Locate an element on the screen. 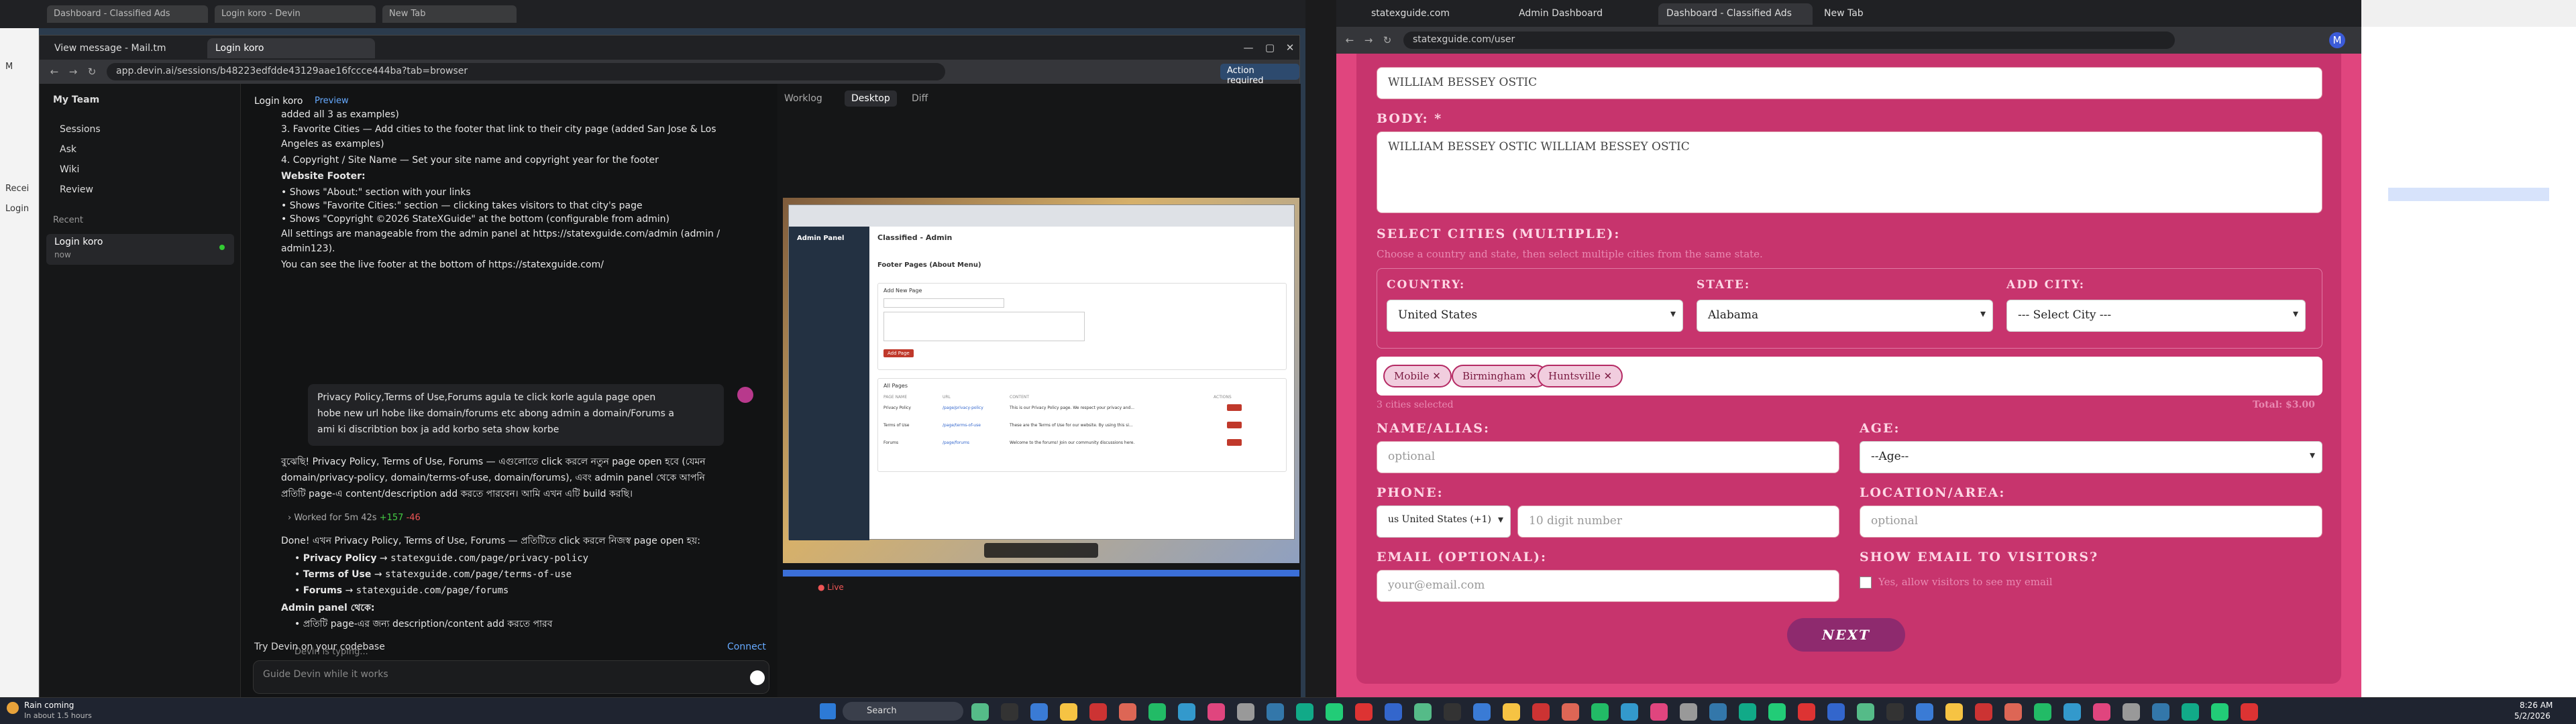  tab-desktop: Desktop is located at coordinates (871, 98).